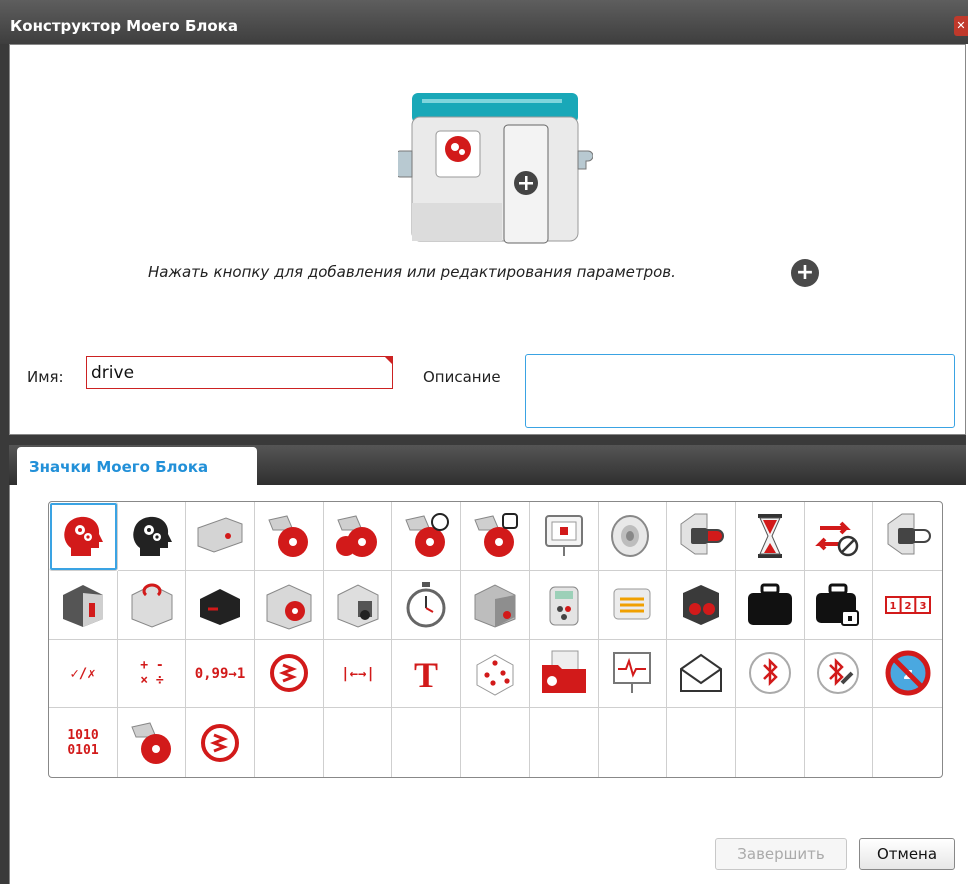 This screenshot has width=968, height=885. What do you see at coordinates (221, 536) in the screenshot?
I see `icon-cell-medium-motor` at bounding box center [221, 536].